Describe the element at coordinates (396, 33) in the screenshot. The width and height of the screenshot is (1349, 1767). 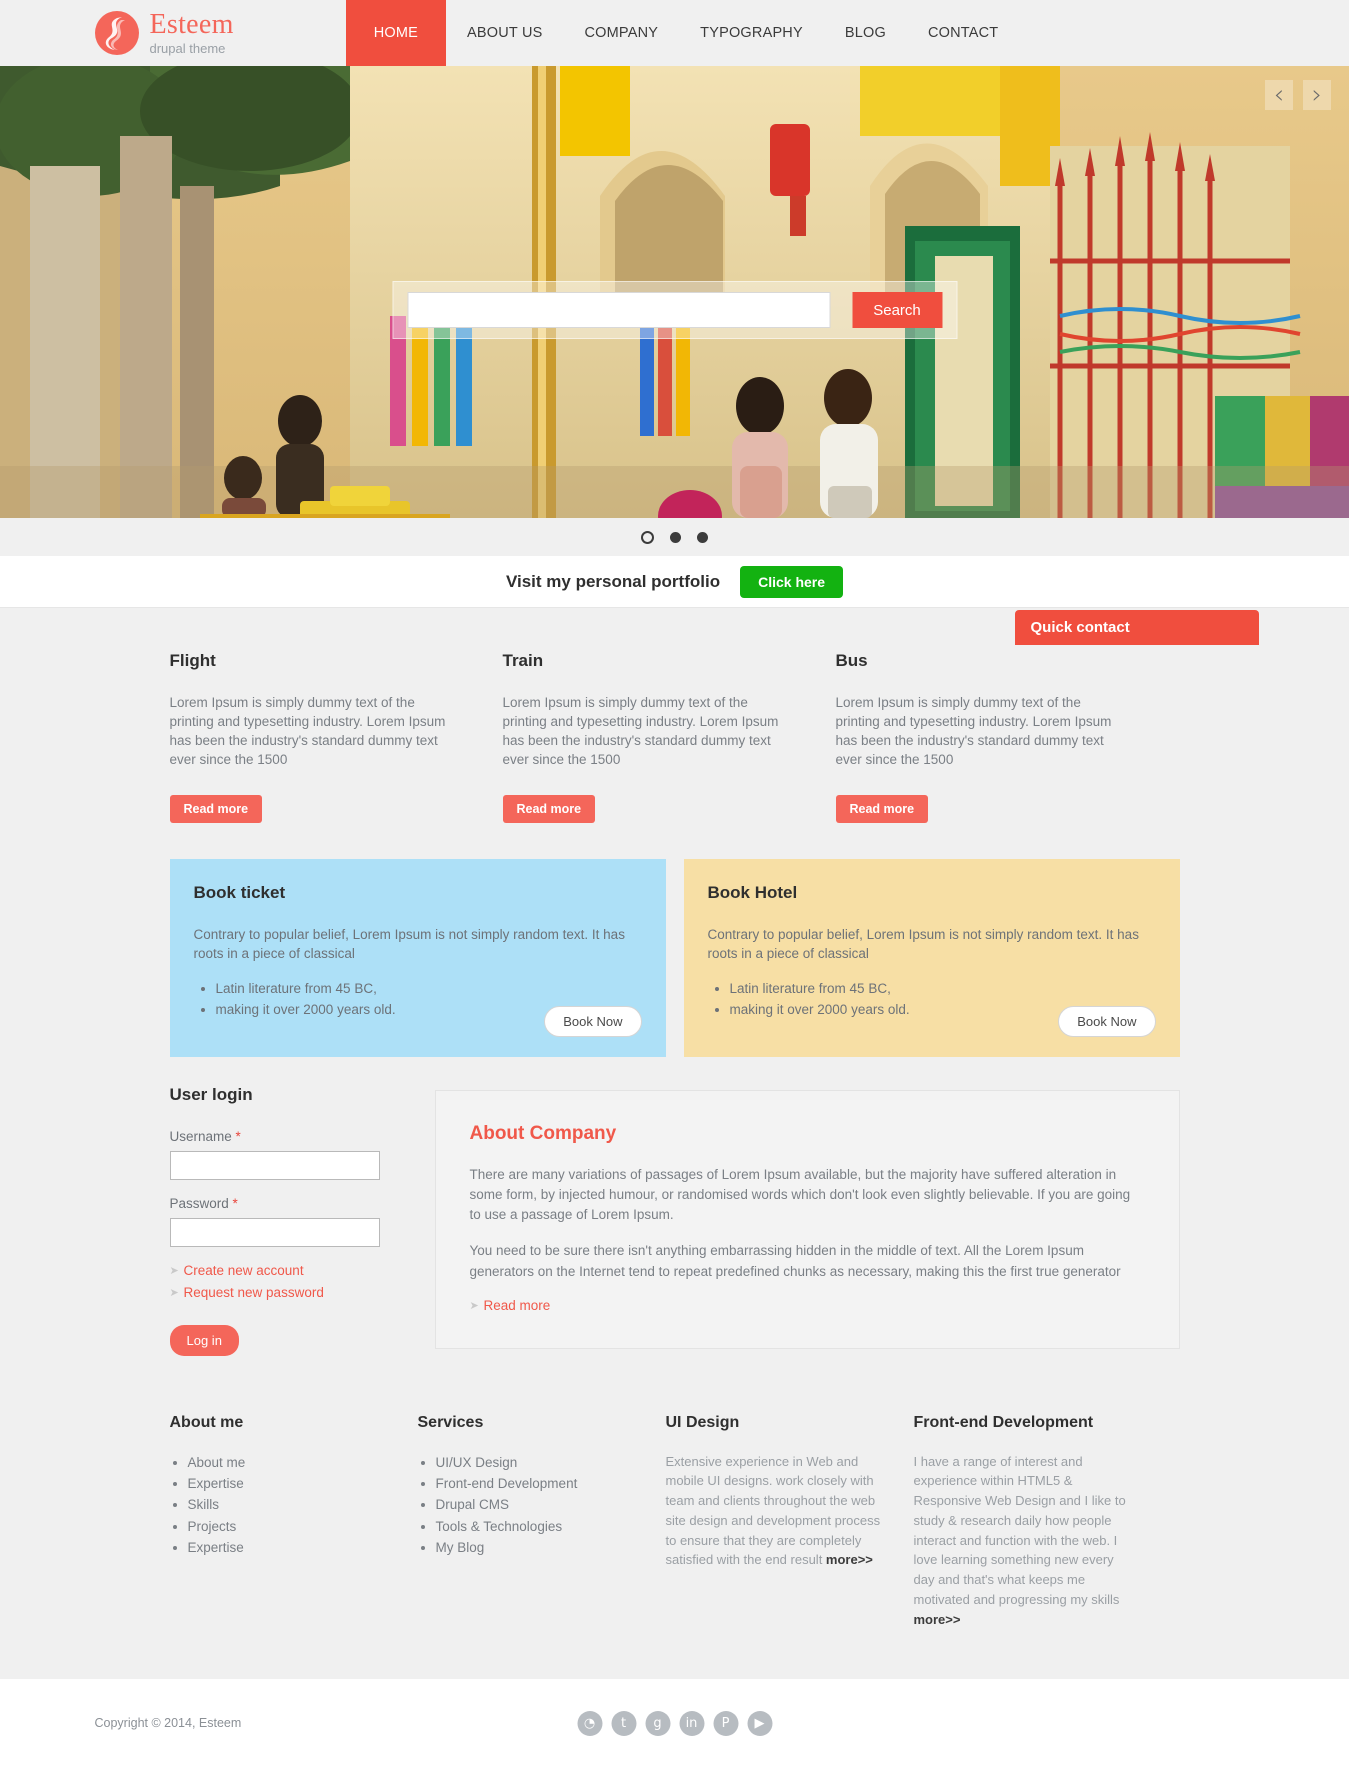
I see `nav-item-home: HOME` at that location.